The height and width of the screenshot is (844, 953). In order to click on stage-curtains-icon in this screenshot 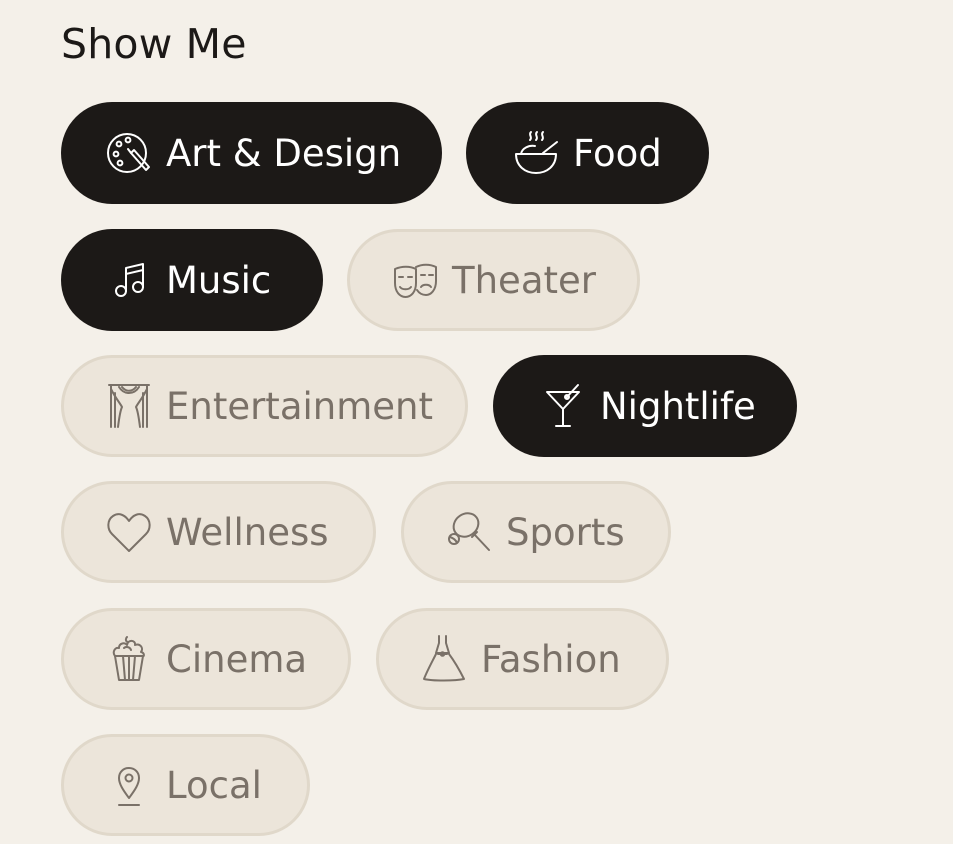, I will do `click(129, 406)`.